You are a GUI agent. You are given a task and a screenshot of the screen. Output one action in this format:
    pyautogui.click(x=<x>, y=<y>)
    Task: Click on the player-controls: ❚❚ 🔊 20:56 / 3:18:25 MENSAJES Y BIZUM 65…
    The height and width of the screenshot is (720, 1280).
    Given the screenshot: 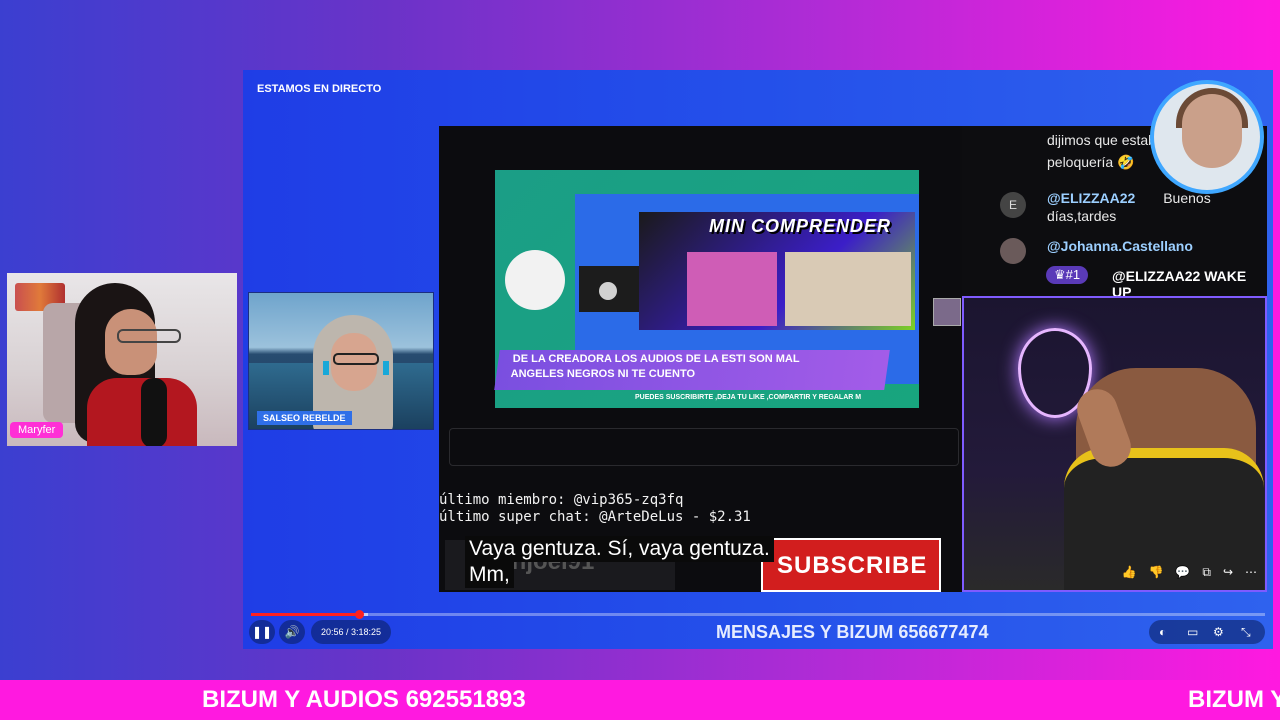 What is the action you would take?
    pyautogui.click(x=758, y=629)
    